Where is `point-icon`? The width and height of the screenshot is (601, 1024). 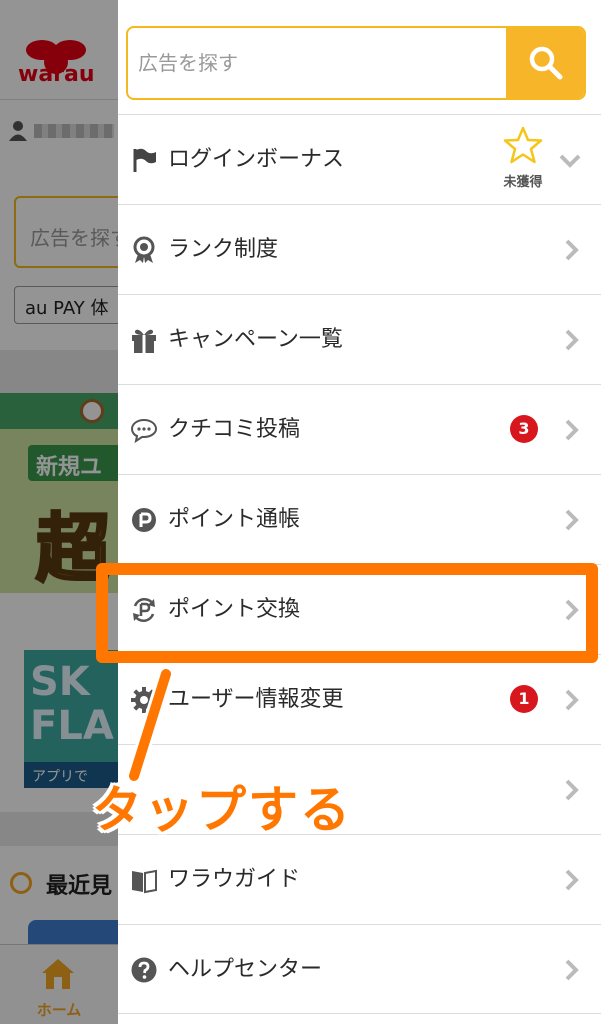
point-icon is located at coordinates (144, 520).